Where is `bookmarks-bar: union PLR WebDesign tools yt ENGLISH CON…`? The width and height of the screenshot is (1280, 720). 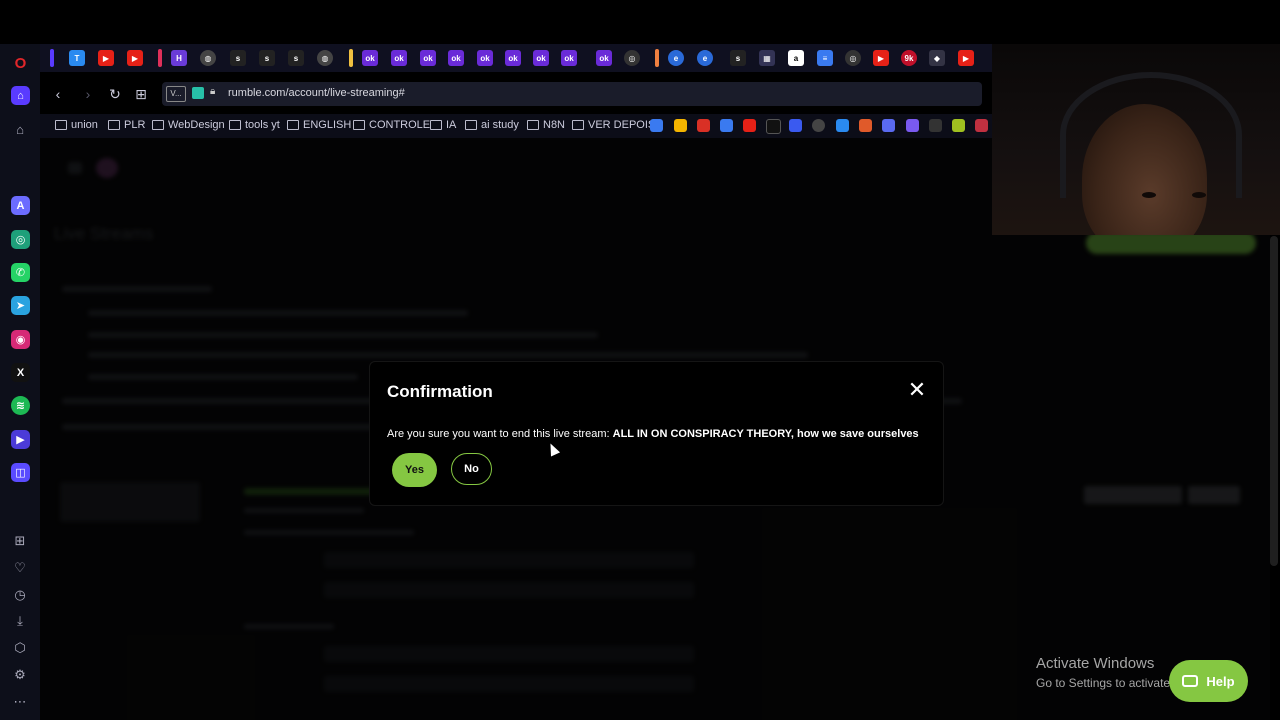 bookmarks-bar: union PLR WebDesign tools yt ENGLISH CON… is located at coordinates (516, 126).